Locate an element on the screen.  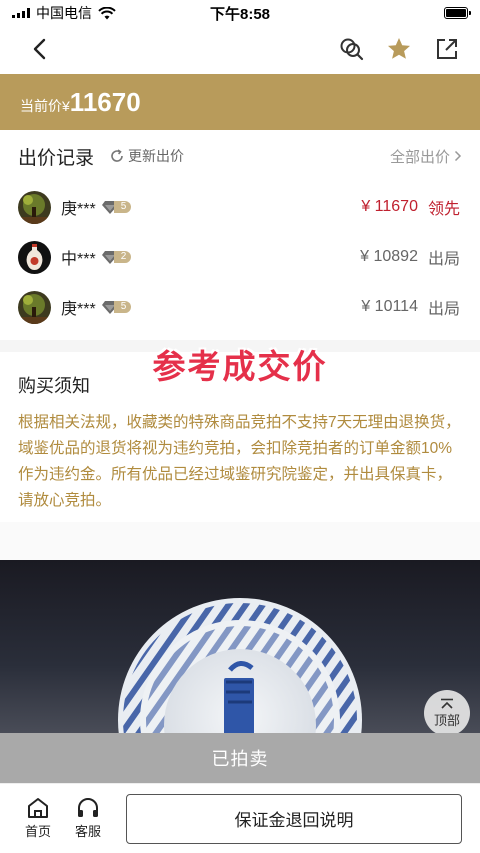
bid-records-header: 出价记录 更新出价 全部出价 is located at coordinates (240, 156).